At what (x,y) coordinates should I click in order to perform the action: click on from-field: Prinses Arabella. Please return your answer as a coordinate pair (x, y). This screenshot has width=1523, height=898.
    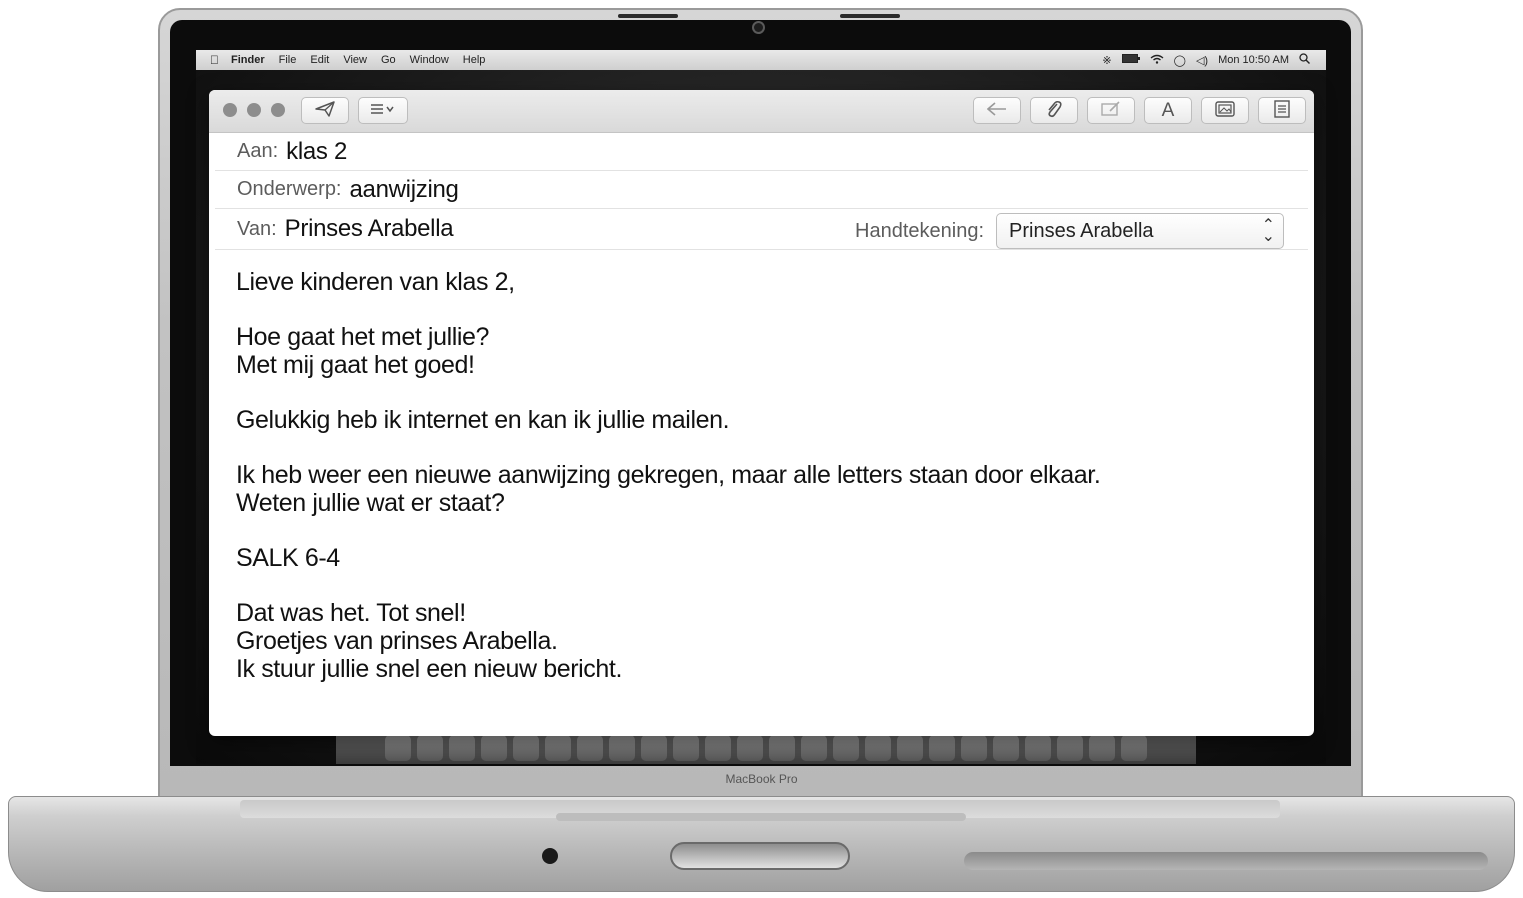
    Looking at the image, I should click on (369, 229).